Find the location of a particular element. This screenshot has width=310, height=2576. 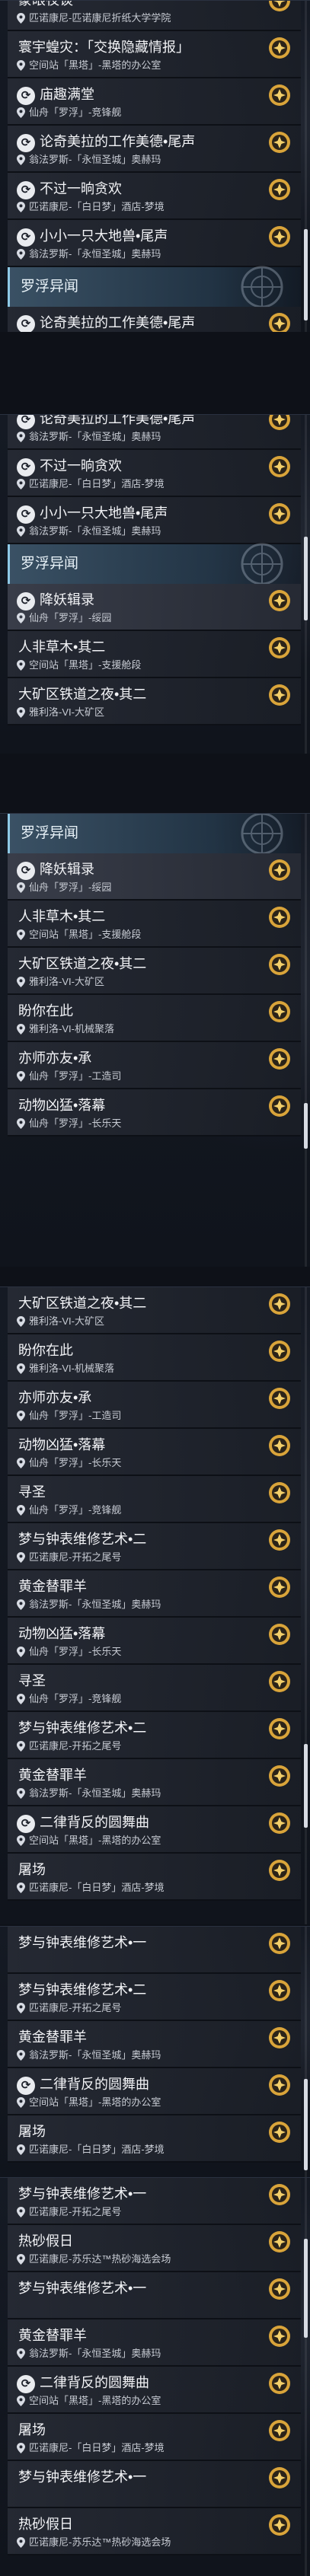

mission-location-text: 雅利洛-VI-机械聚落 is located at coordinates (71, 1029).